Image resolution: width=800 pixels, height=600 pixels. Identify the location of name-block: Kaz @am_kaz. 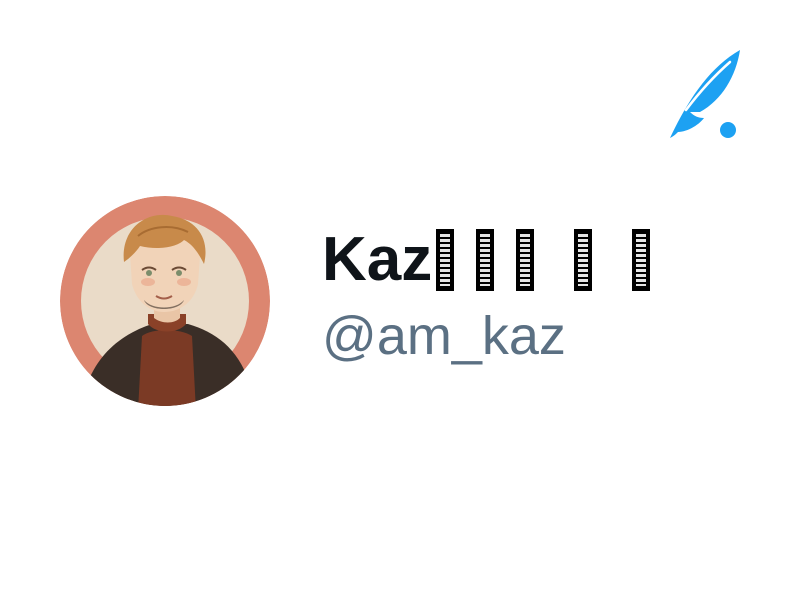
(497, 296).